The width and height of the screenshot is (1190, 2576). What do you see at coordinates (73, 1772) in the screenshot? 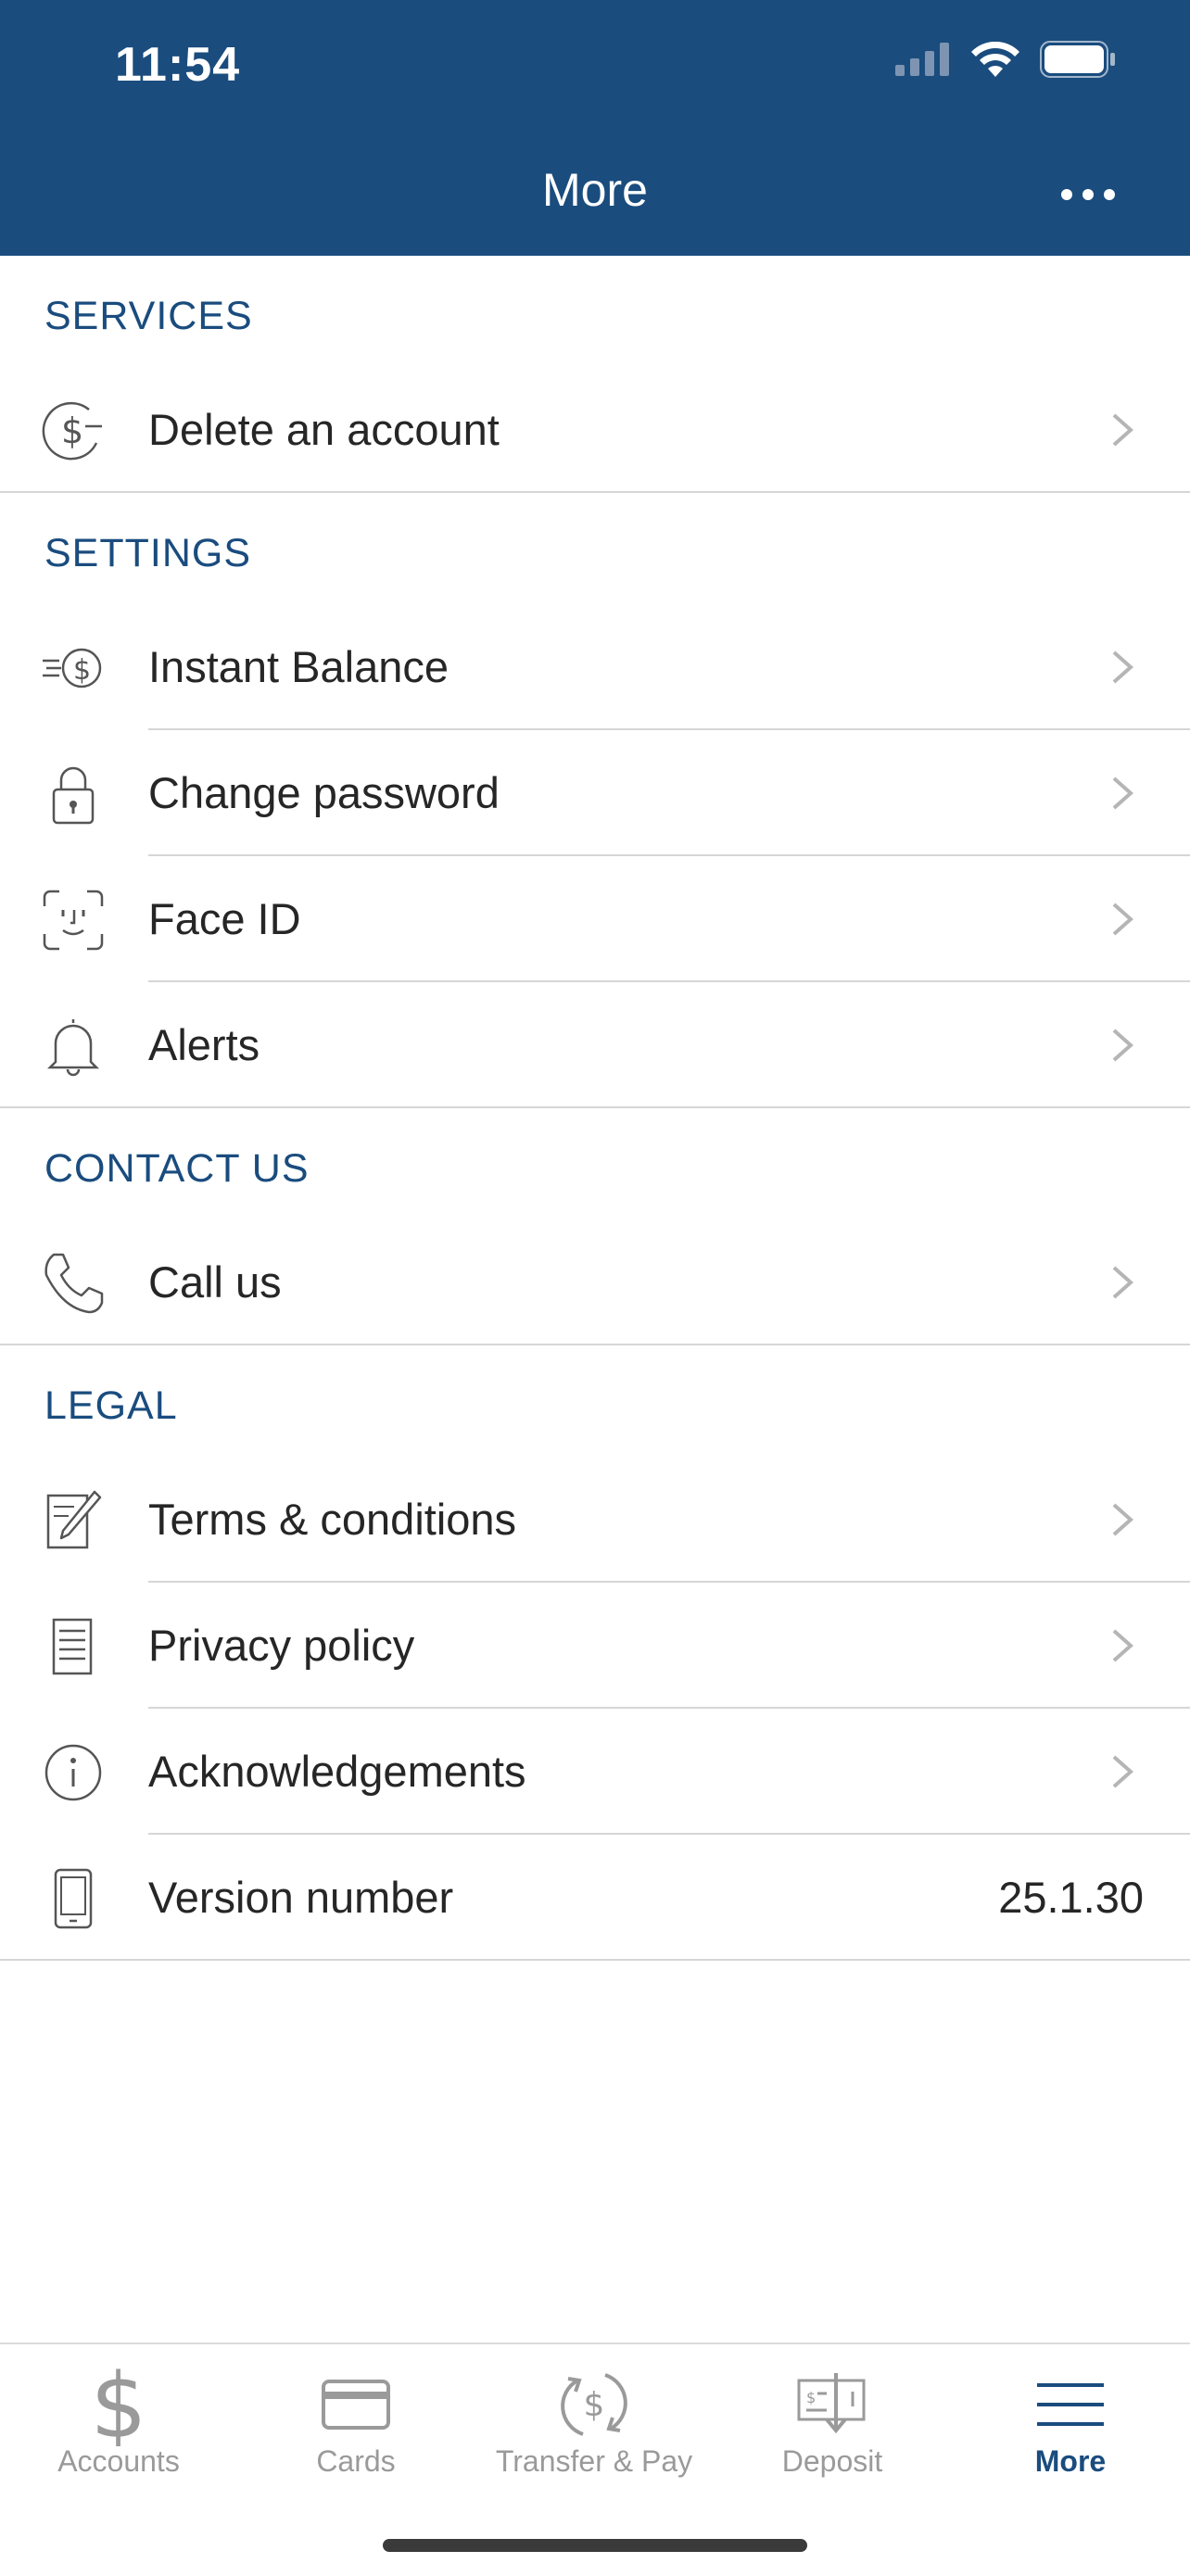
I see `info-icon` at bounding box center [73, 1772].